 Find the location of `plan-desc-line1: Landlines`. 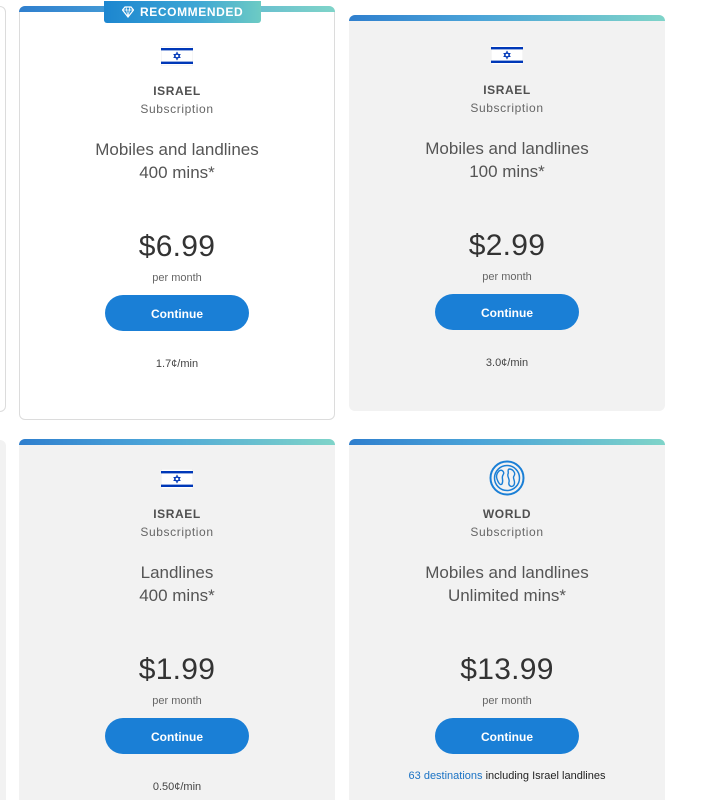

plan-desc-line1: Landlines is located at coordinates (177, 572).